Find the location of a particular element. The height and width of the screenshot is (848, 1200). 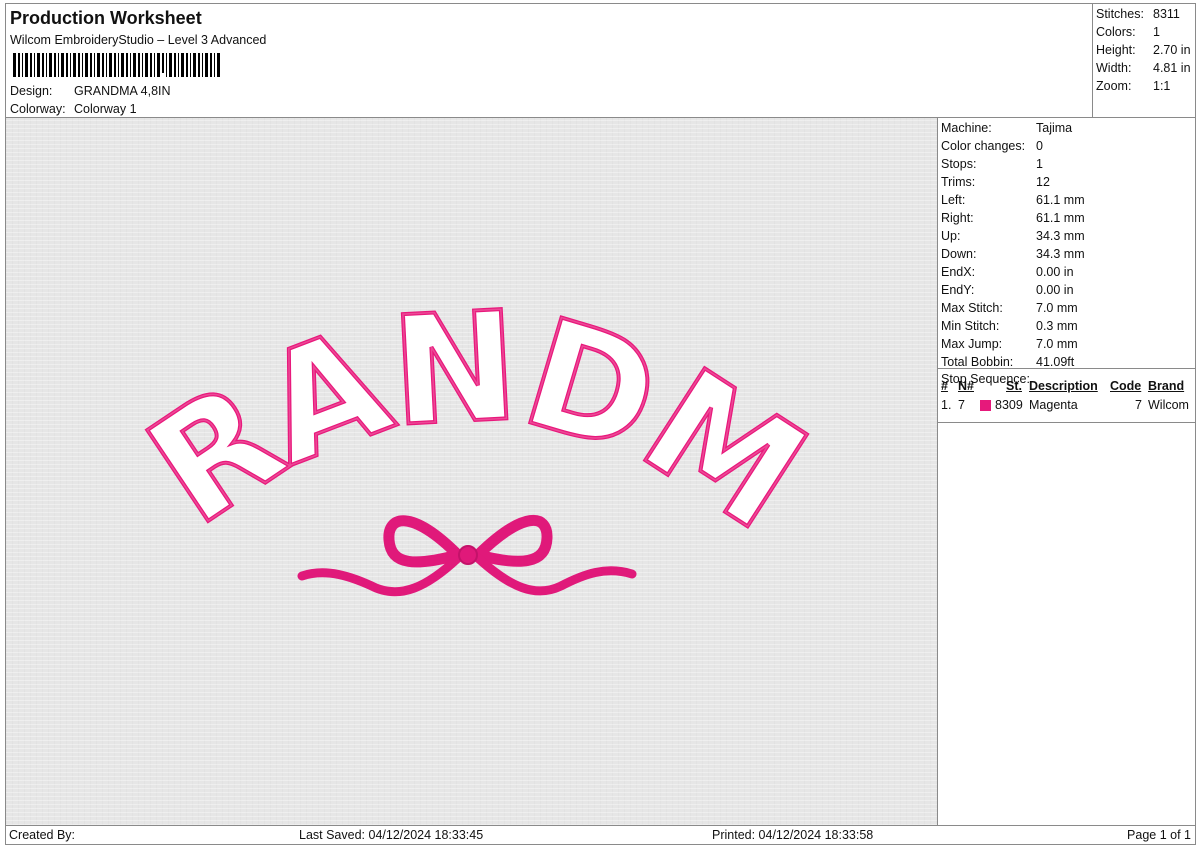

machine-info-label: EndX: is located at coordinates (958, 272).